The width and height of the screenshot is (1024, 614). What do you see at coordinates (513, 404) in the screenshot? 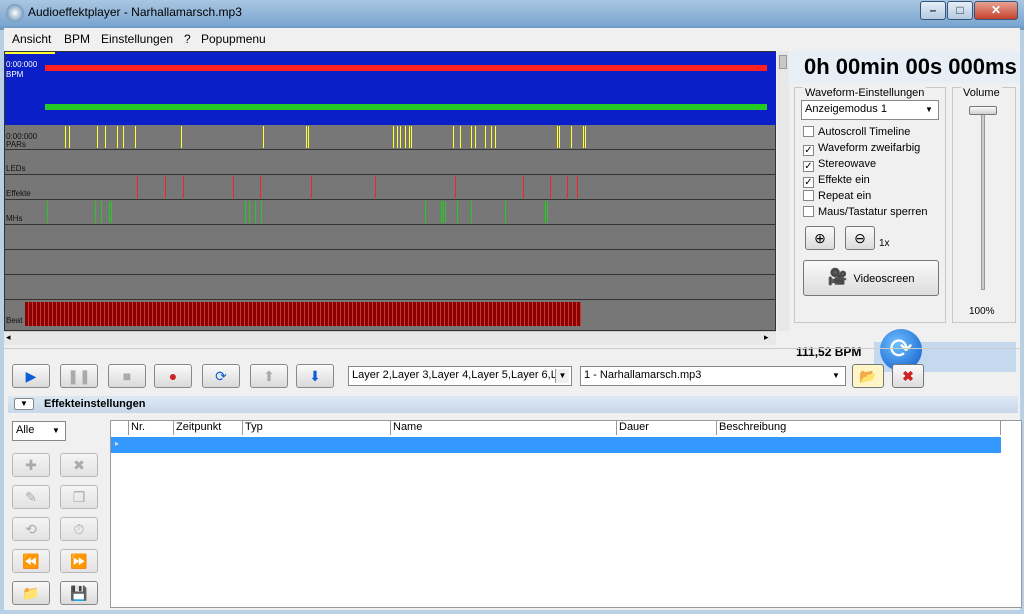
I see `effects-header: ▼ Effekteinstellungen` at bounding box center [513, 404].